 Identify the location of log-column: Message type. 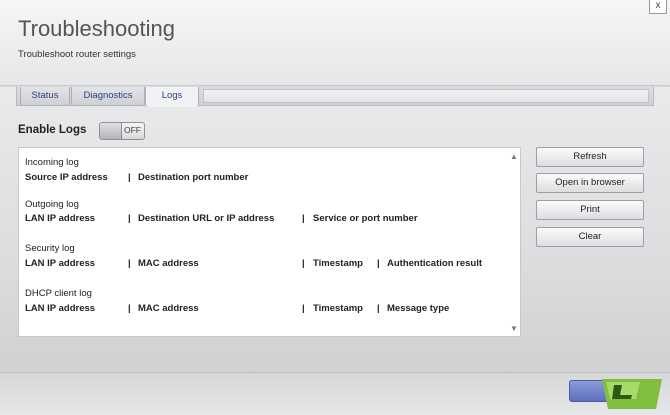
(418, 308).